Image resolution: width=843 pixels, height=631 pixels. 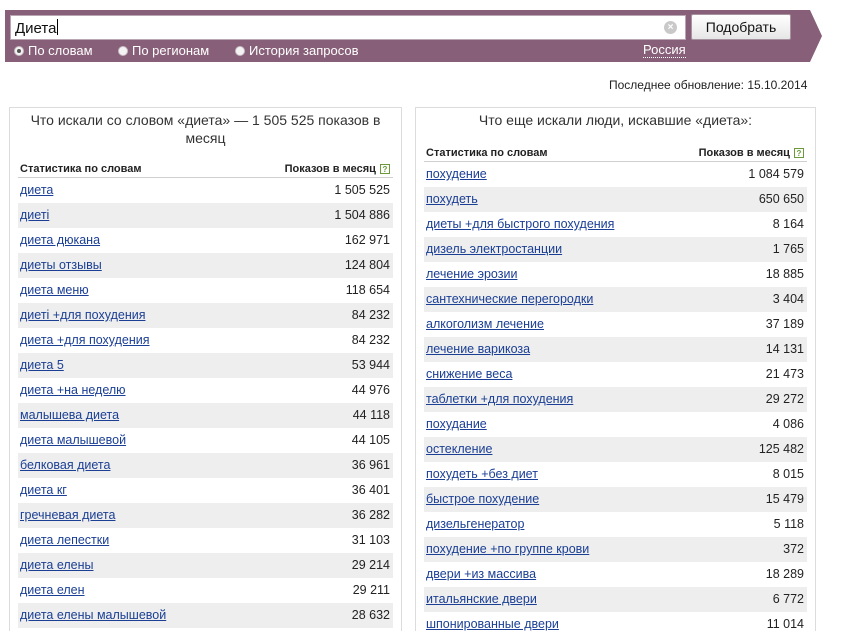 I want to click on phrase-link: снижение веса, so click(x=469, y=374).